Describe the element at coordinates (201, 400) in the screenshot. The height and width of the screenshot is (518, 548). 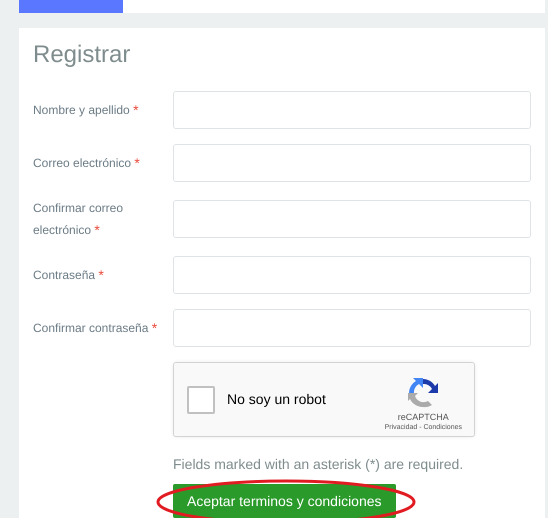
I see `captcha-checkbox` at that location.